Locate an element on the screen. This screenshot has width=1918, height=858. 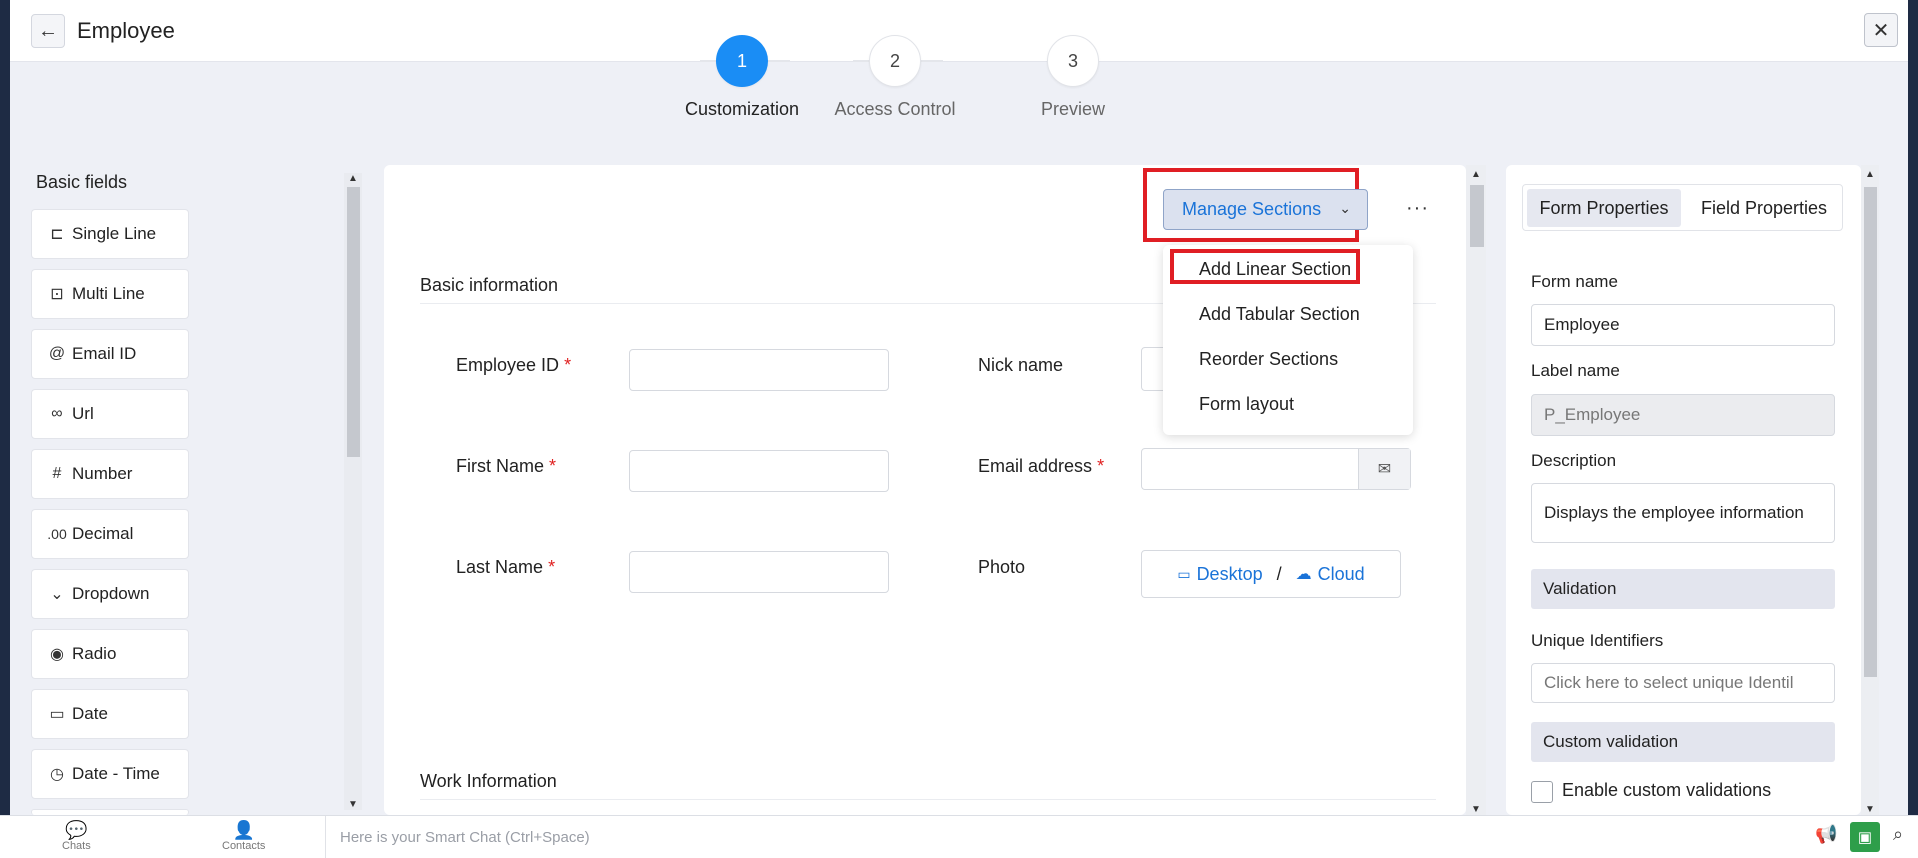
arrow-left-icon: ← is located at coordinates (48, 30).